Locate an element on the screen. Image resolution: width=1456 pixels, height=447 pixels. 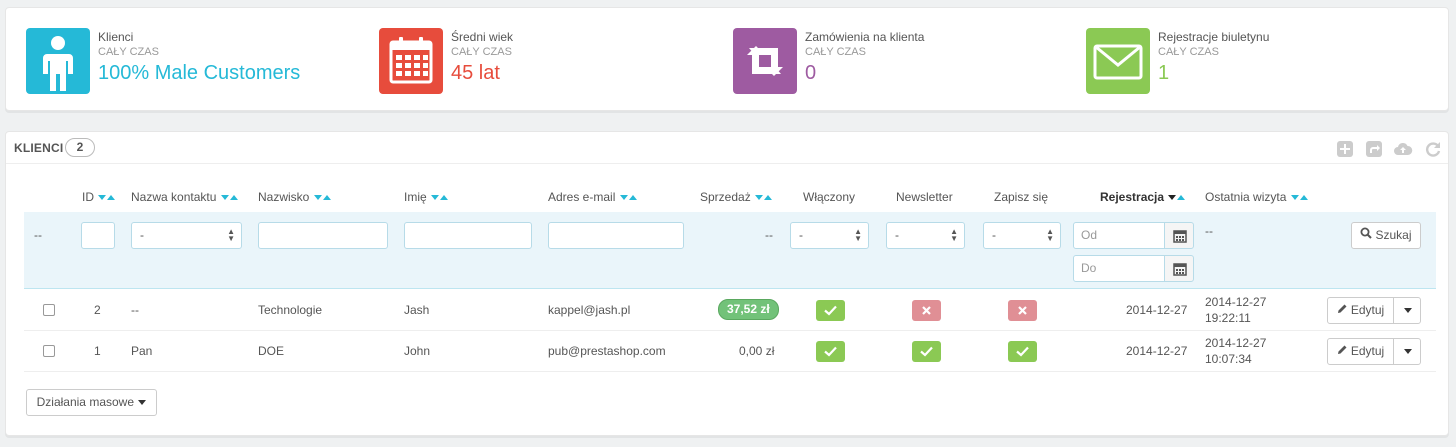
cell-contact: Pan is located at coordinates (142, 351).